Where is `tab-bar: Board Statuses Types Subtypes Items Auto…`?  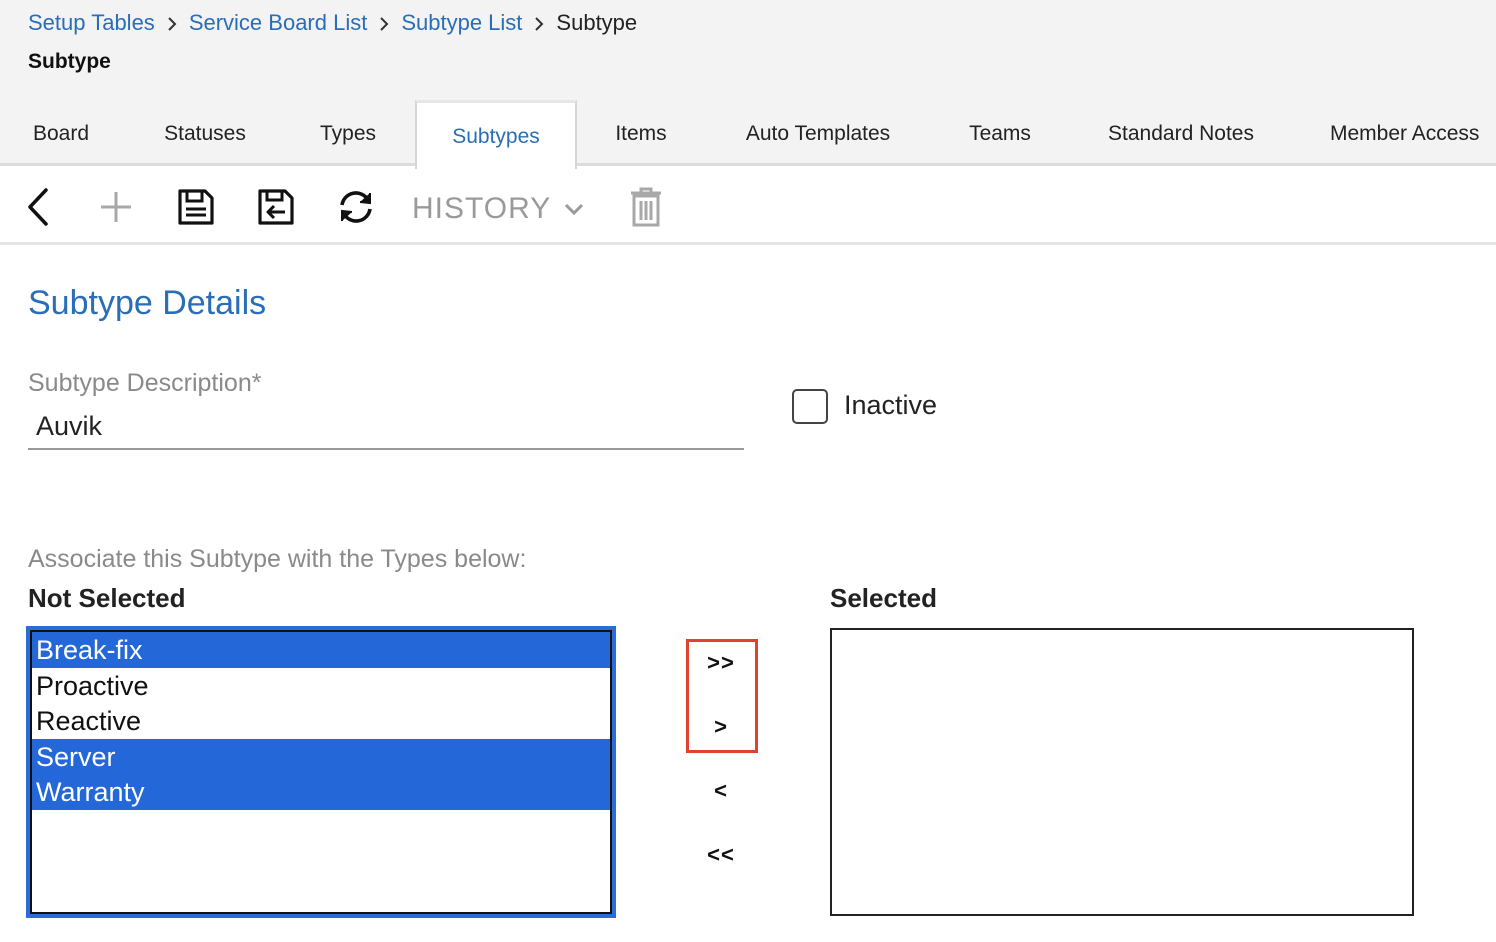
tab-bar: Board Statuses Types Subtypes Items Auto… is located at coordinates (748, 134).